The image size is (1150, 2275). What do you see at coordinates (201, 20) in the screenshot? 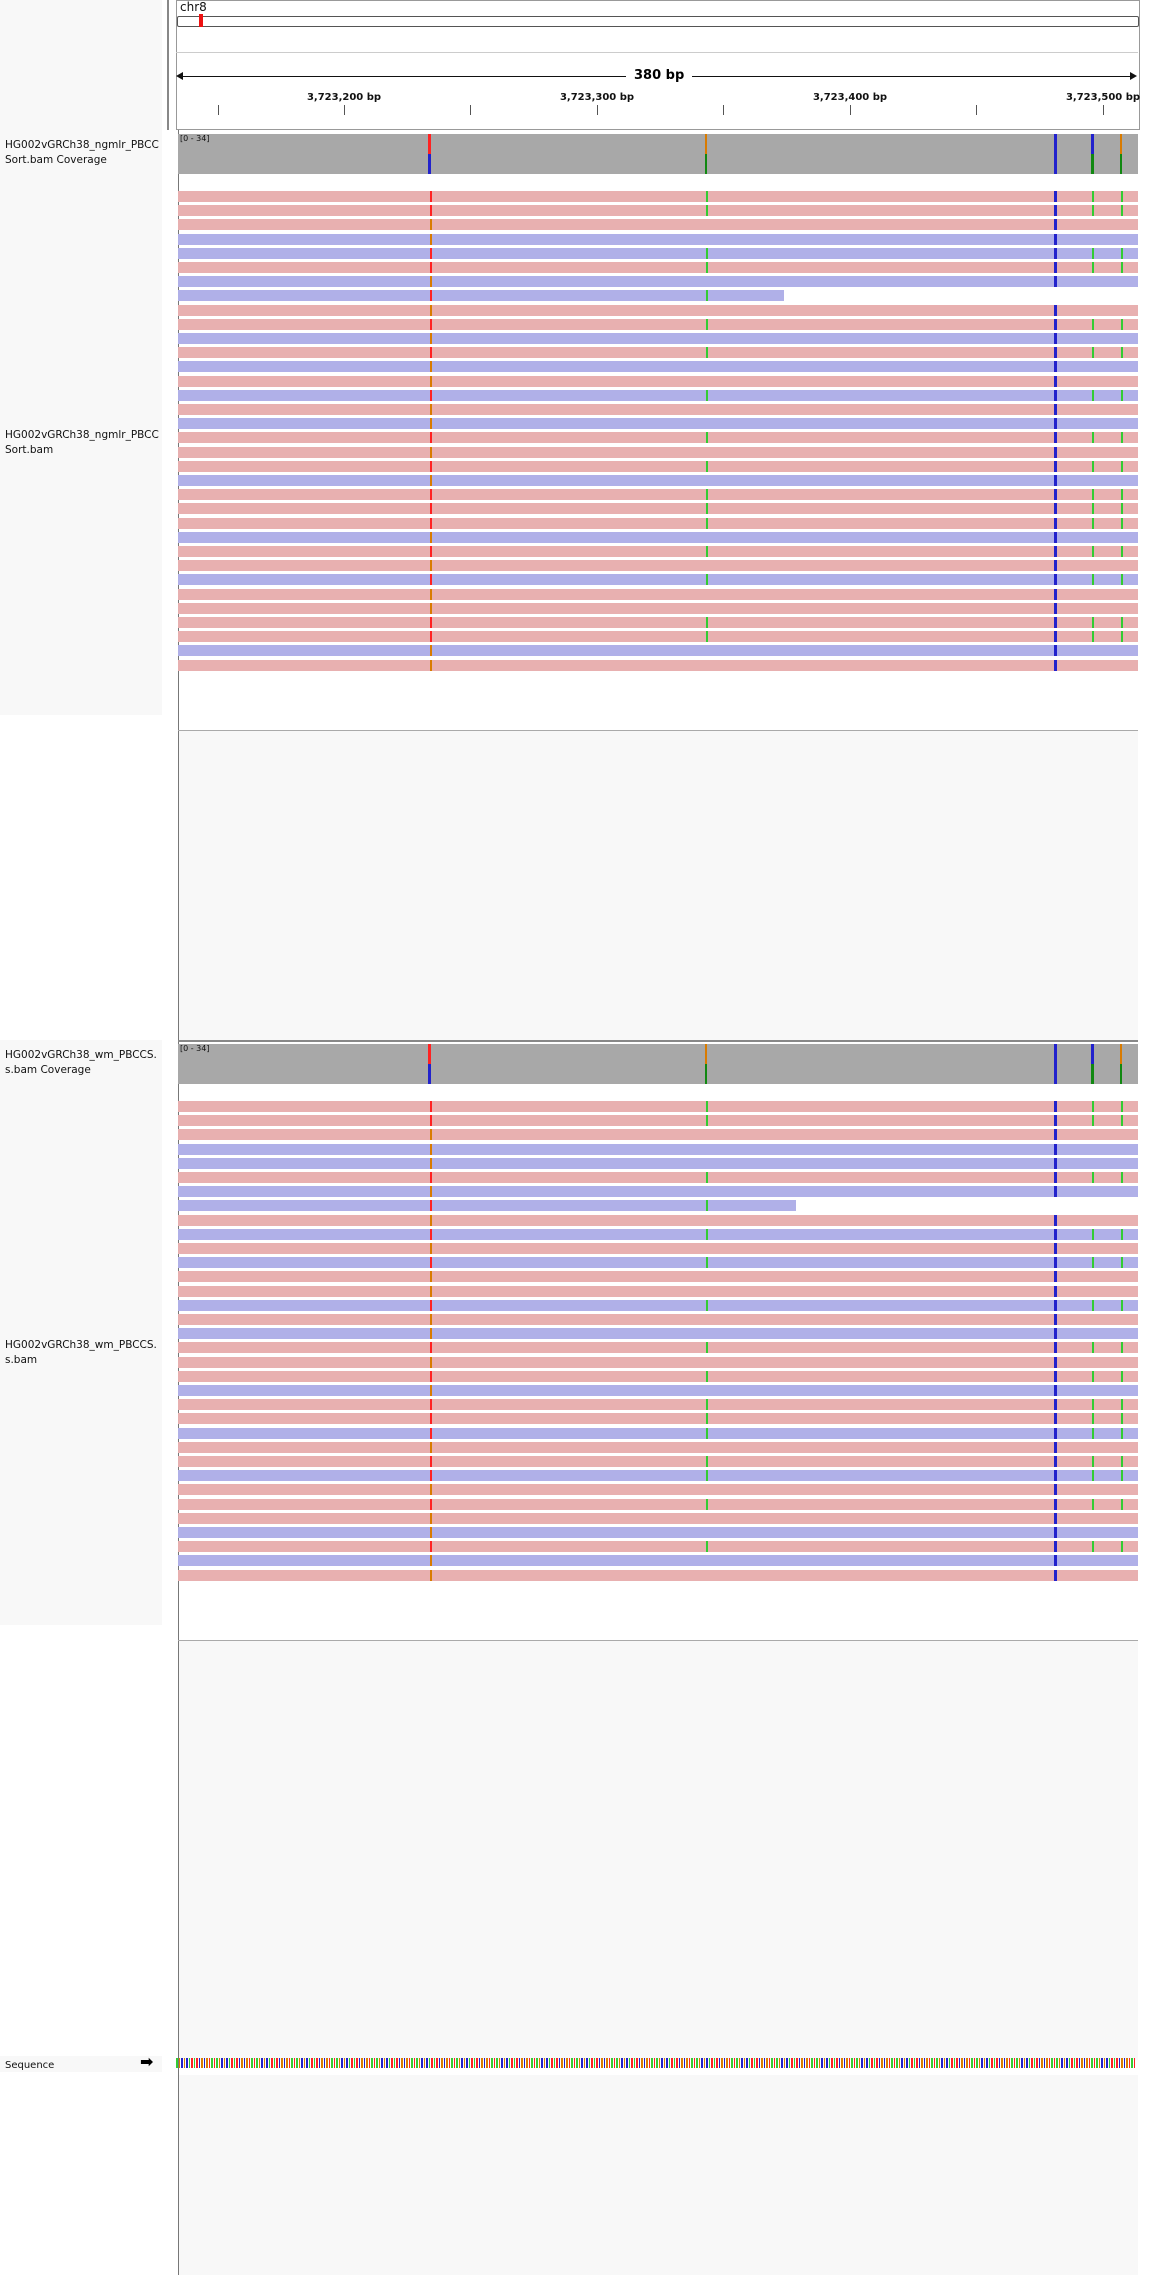
I see `current-region-marker` at bounding box center [201, 20].